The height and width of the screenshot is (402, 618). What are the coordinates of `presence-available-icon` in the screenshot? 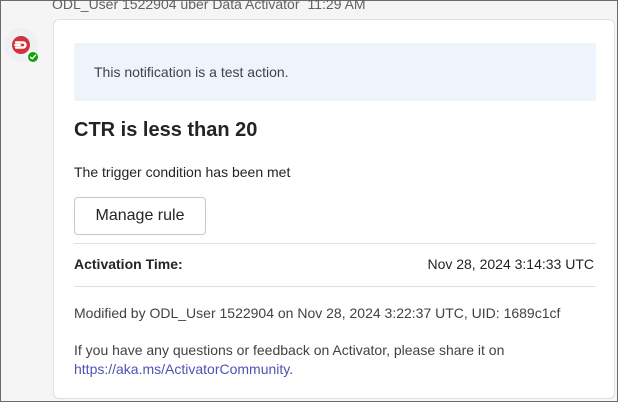 It's located at (33, 57).